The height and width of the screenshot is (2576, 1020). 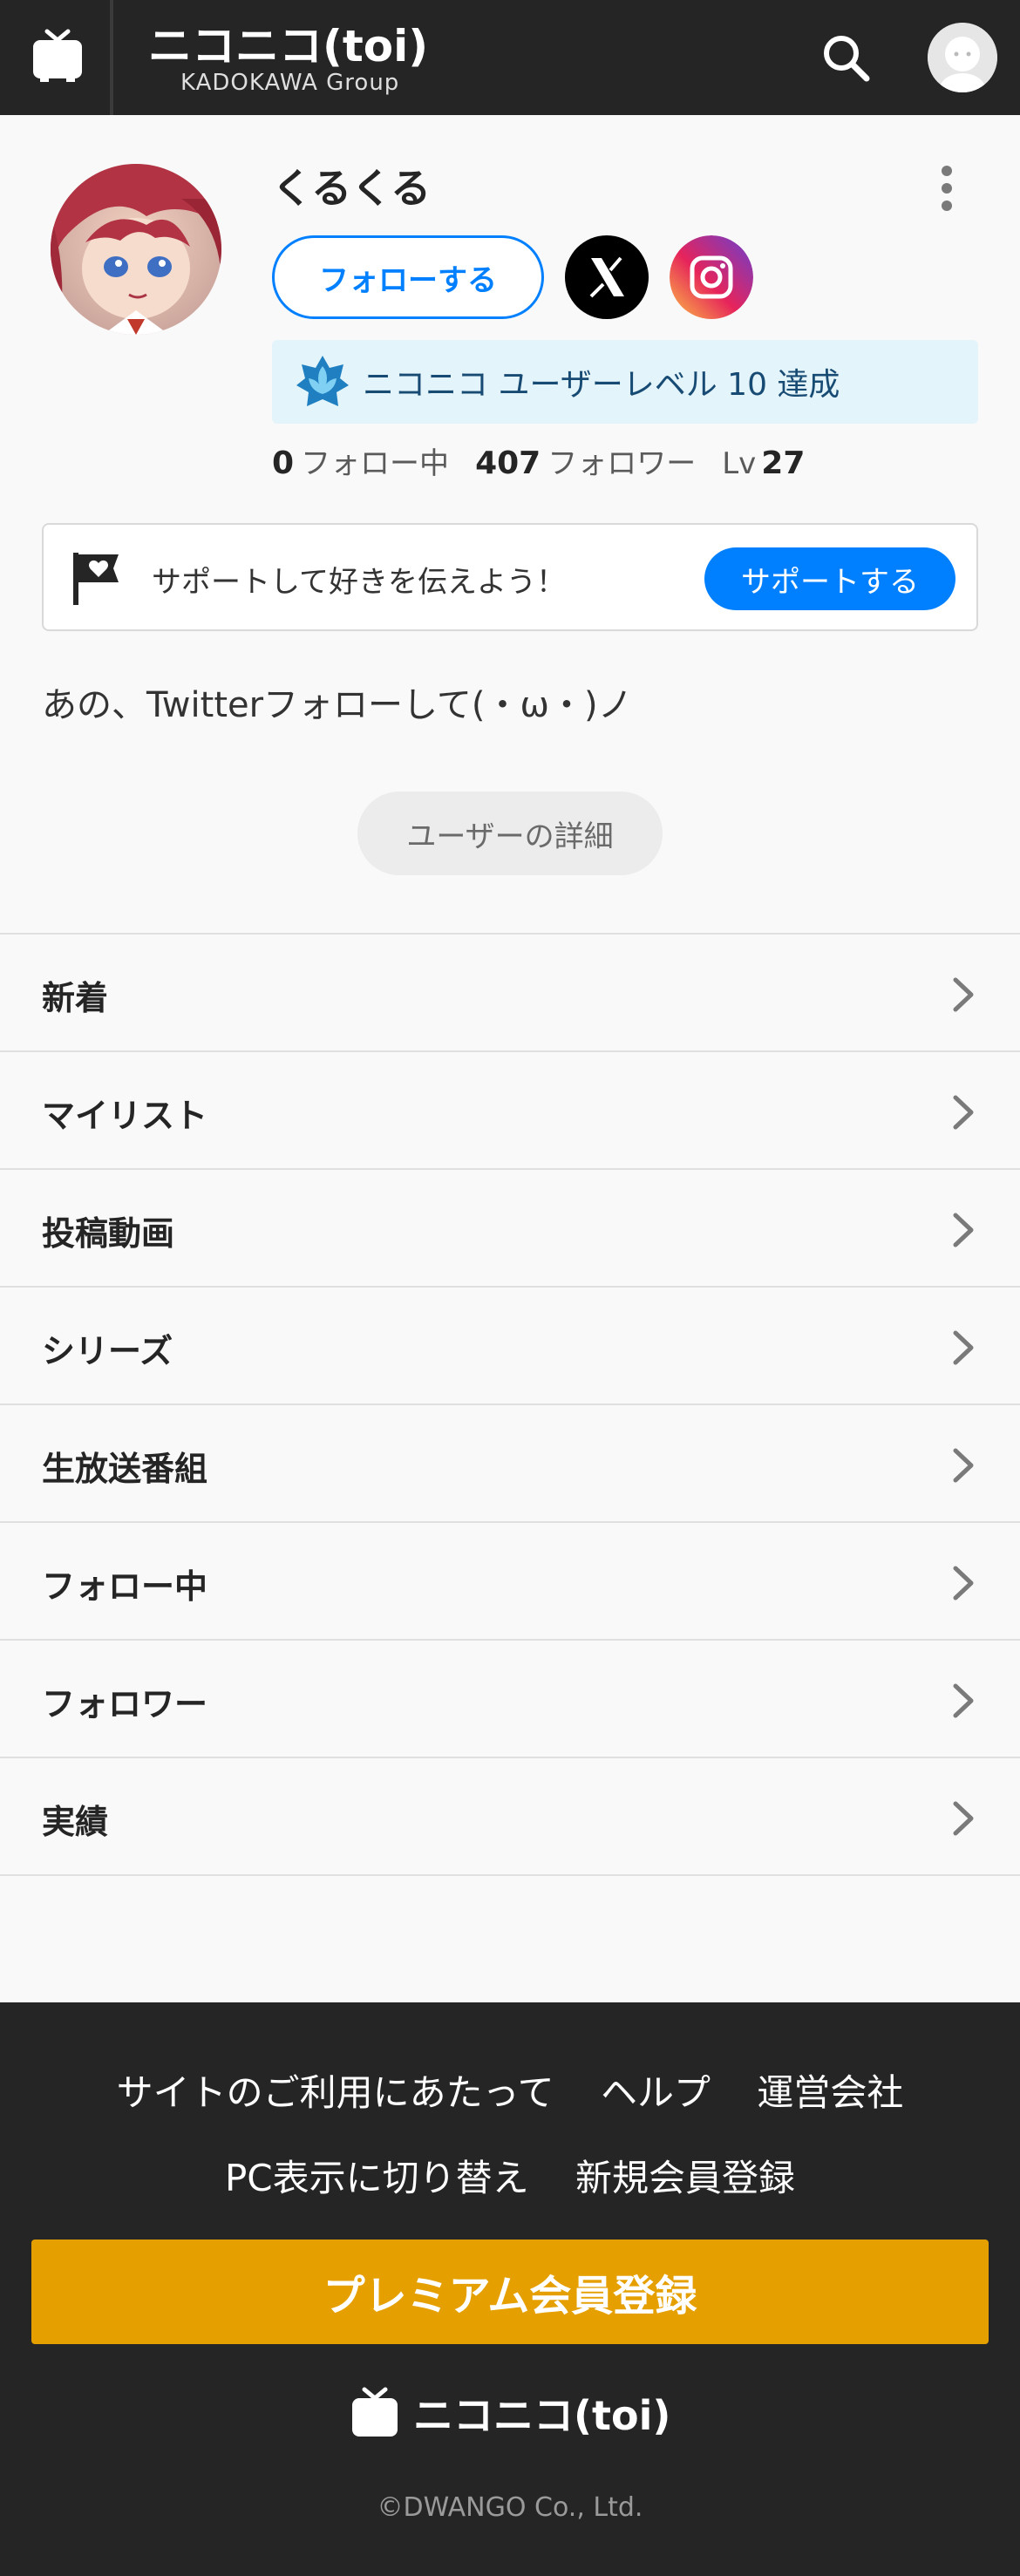 What do you see at coordinates (337, 705) in the screenshot?
I see `user-description: あの、Twitterフォローして(・ω・)ノ` at bounding box center [337, 705].